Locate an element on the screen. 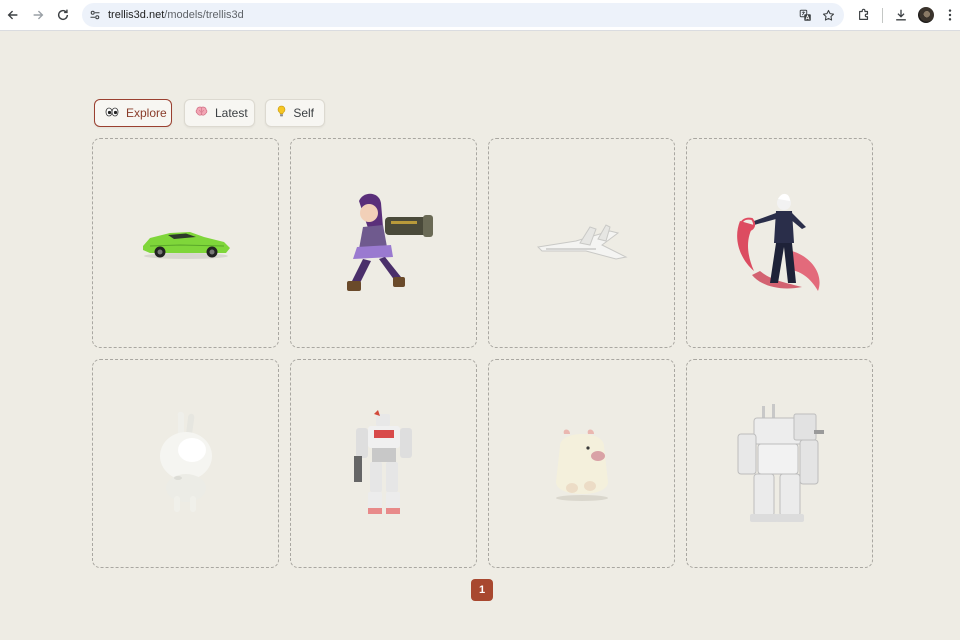 The width and height of the screenshot is (960, 640). translate-icon is located at coordinates (805, 15).